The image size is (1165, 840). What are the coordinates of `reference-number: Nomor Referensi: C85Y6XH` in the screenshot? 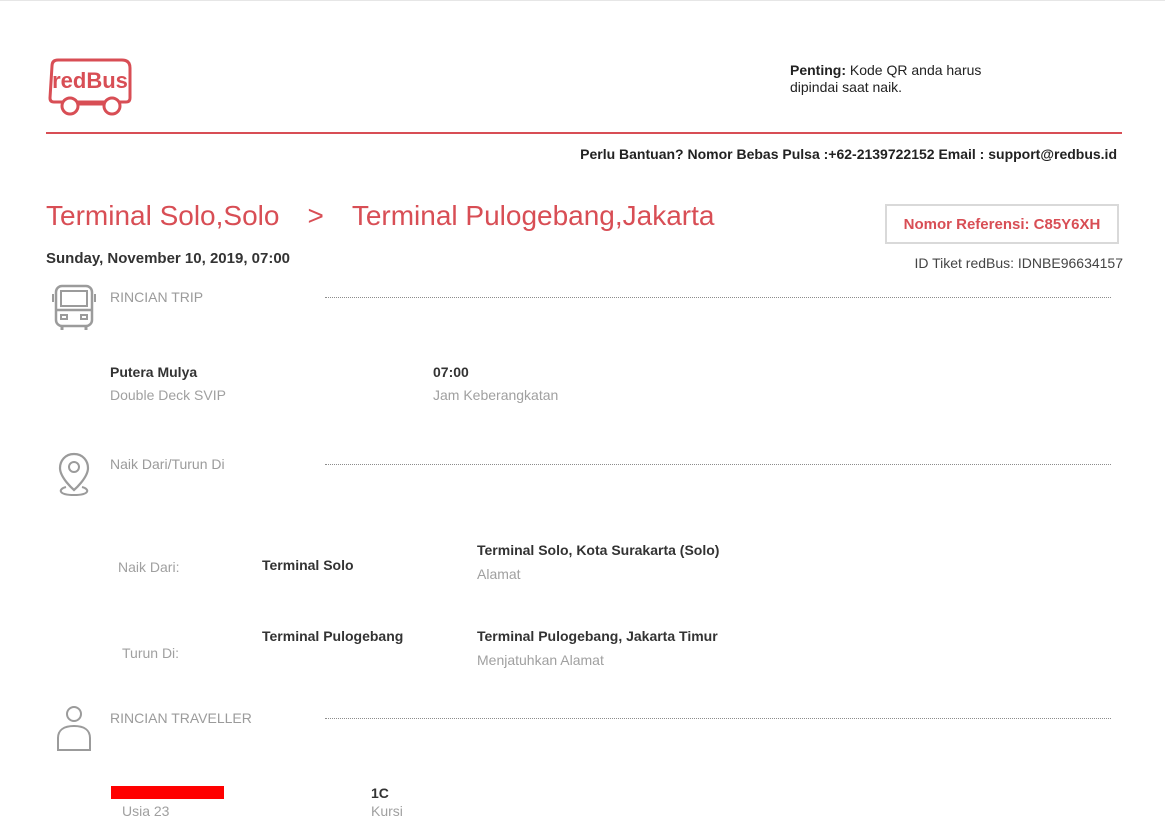 It's located at (1002, 224).